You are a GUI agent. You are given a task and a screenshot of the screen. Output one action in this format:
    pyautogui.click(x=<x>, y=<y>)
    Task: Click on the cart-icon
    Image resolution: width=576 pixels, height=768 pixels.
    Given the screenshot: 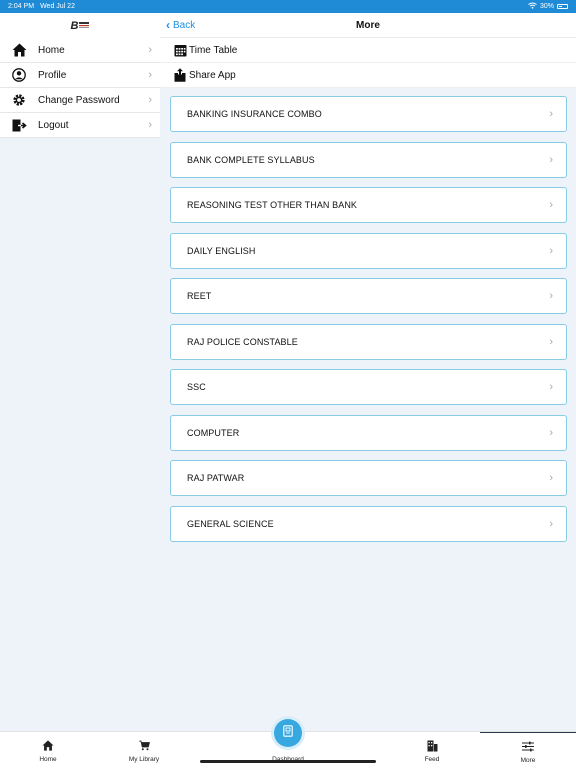 What is the action you would take?
    pyautogui.click(x=144, y=745)
    